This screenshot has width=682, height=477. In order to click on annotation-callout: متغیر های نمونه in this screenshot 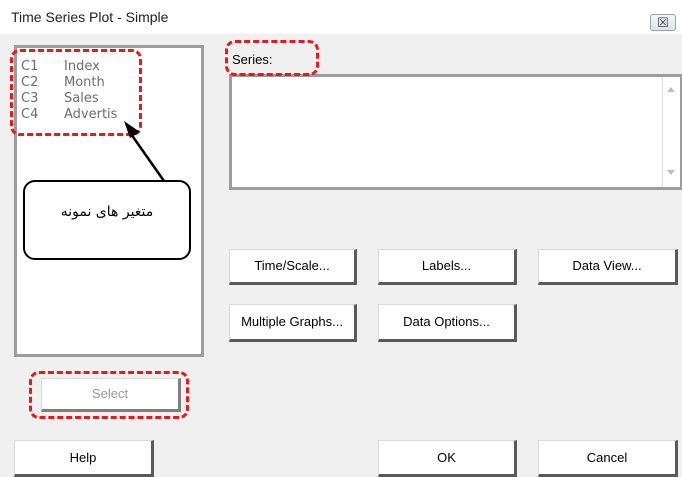, I will do `click(107, 220)`.